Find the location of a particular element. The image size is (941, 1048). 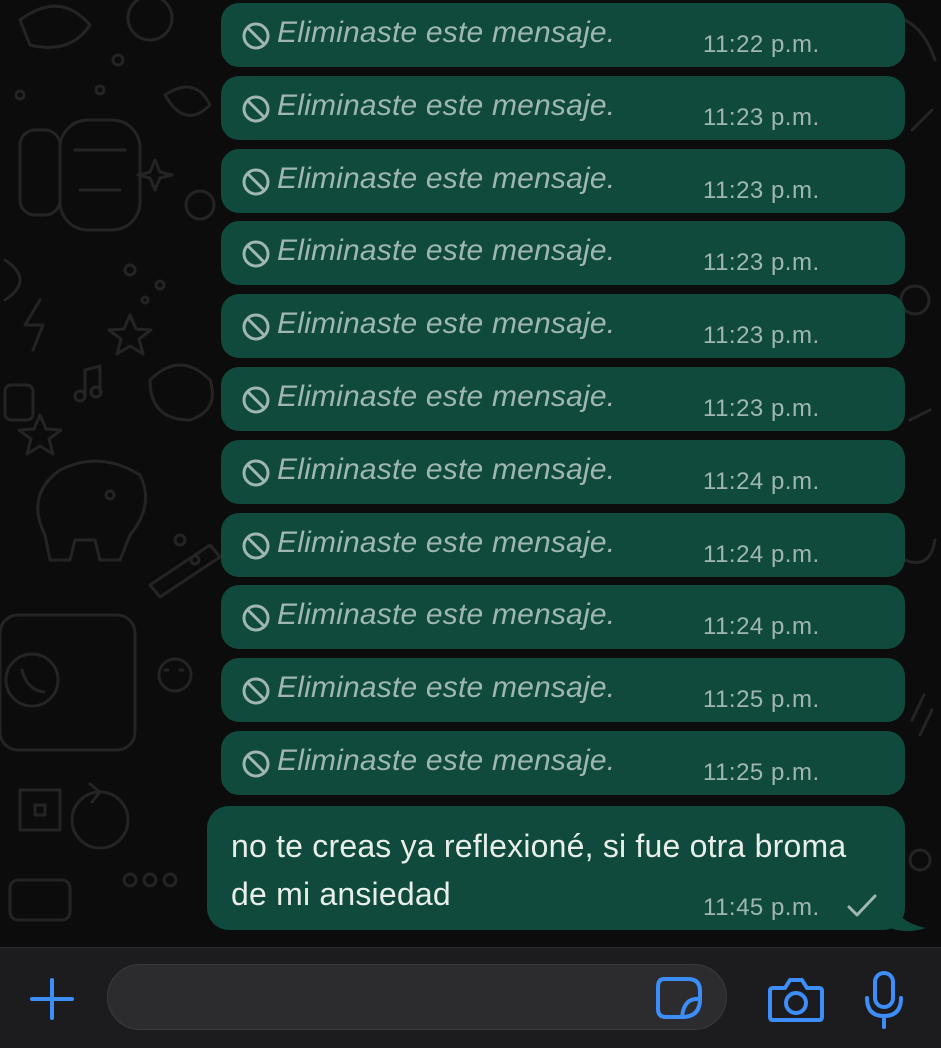

microphone-icon is located at coordinates (884, 1000).